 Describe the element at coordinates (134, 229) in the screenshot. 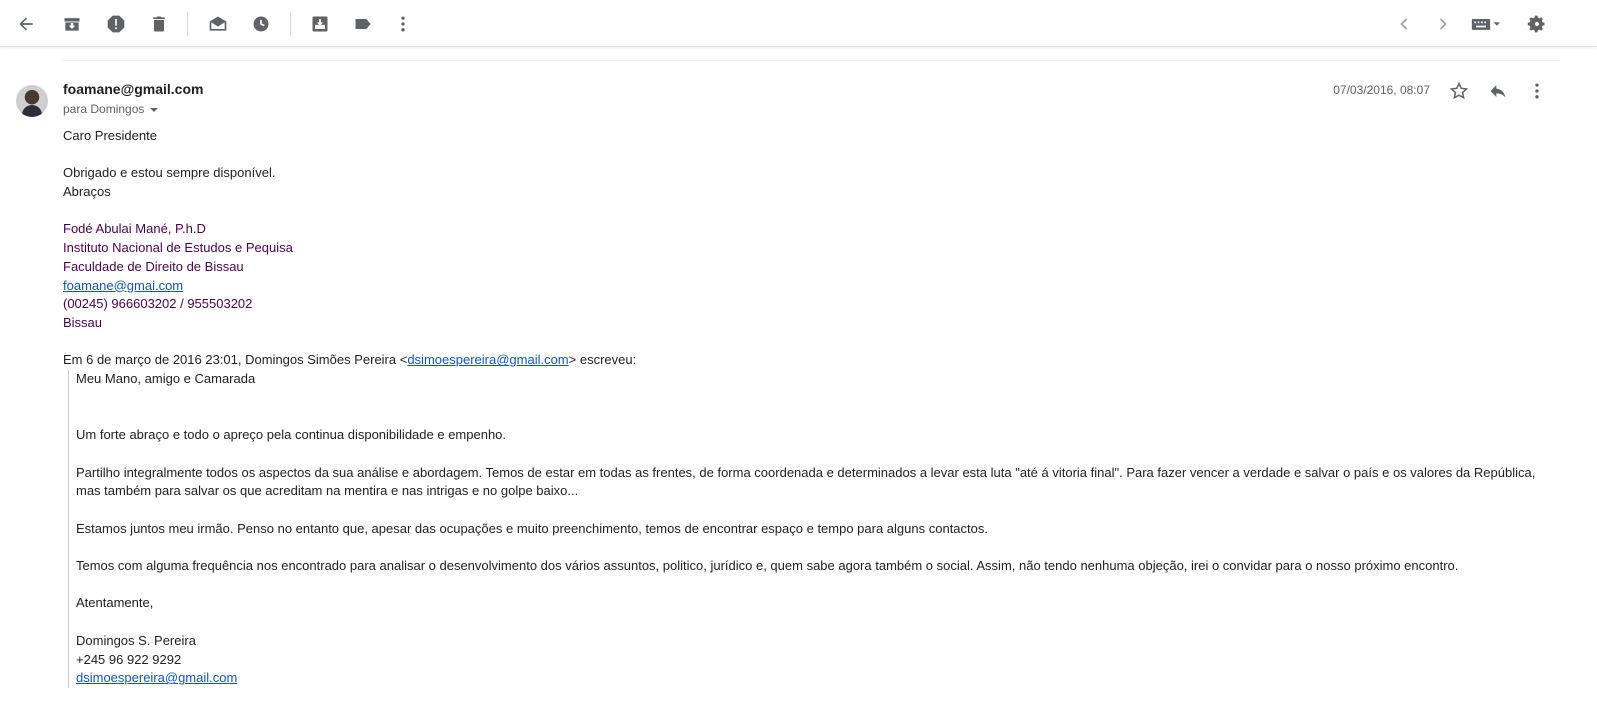

I see `signature-name: Fodé Abulai Mané, P.h.D` at that location.